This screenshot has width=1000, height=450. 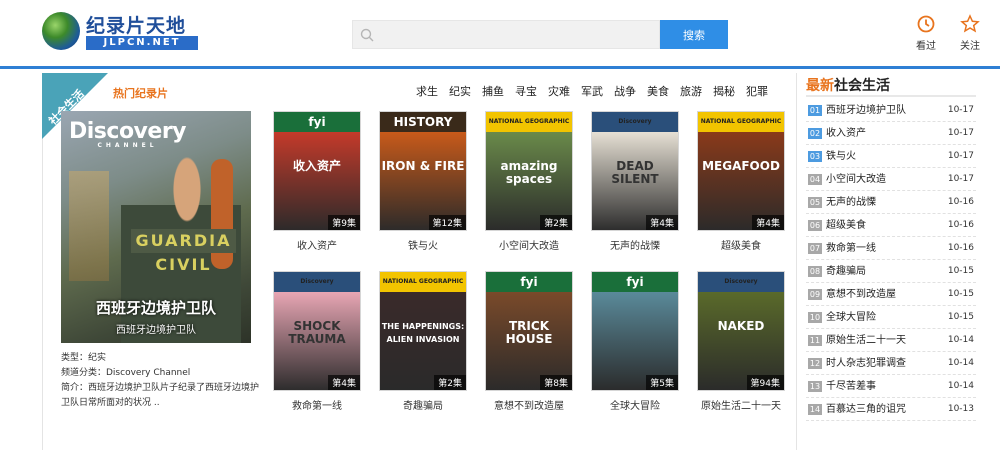 I want to click on category-link: 纪实, so click(x=460, y=91).